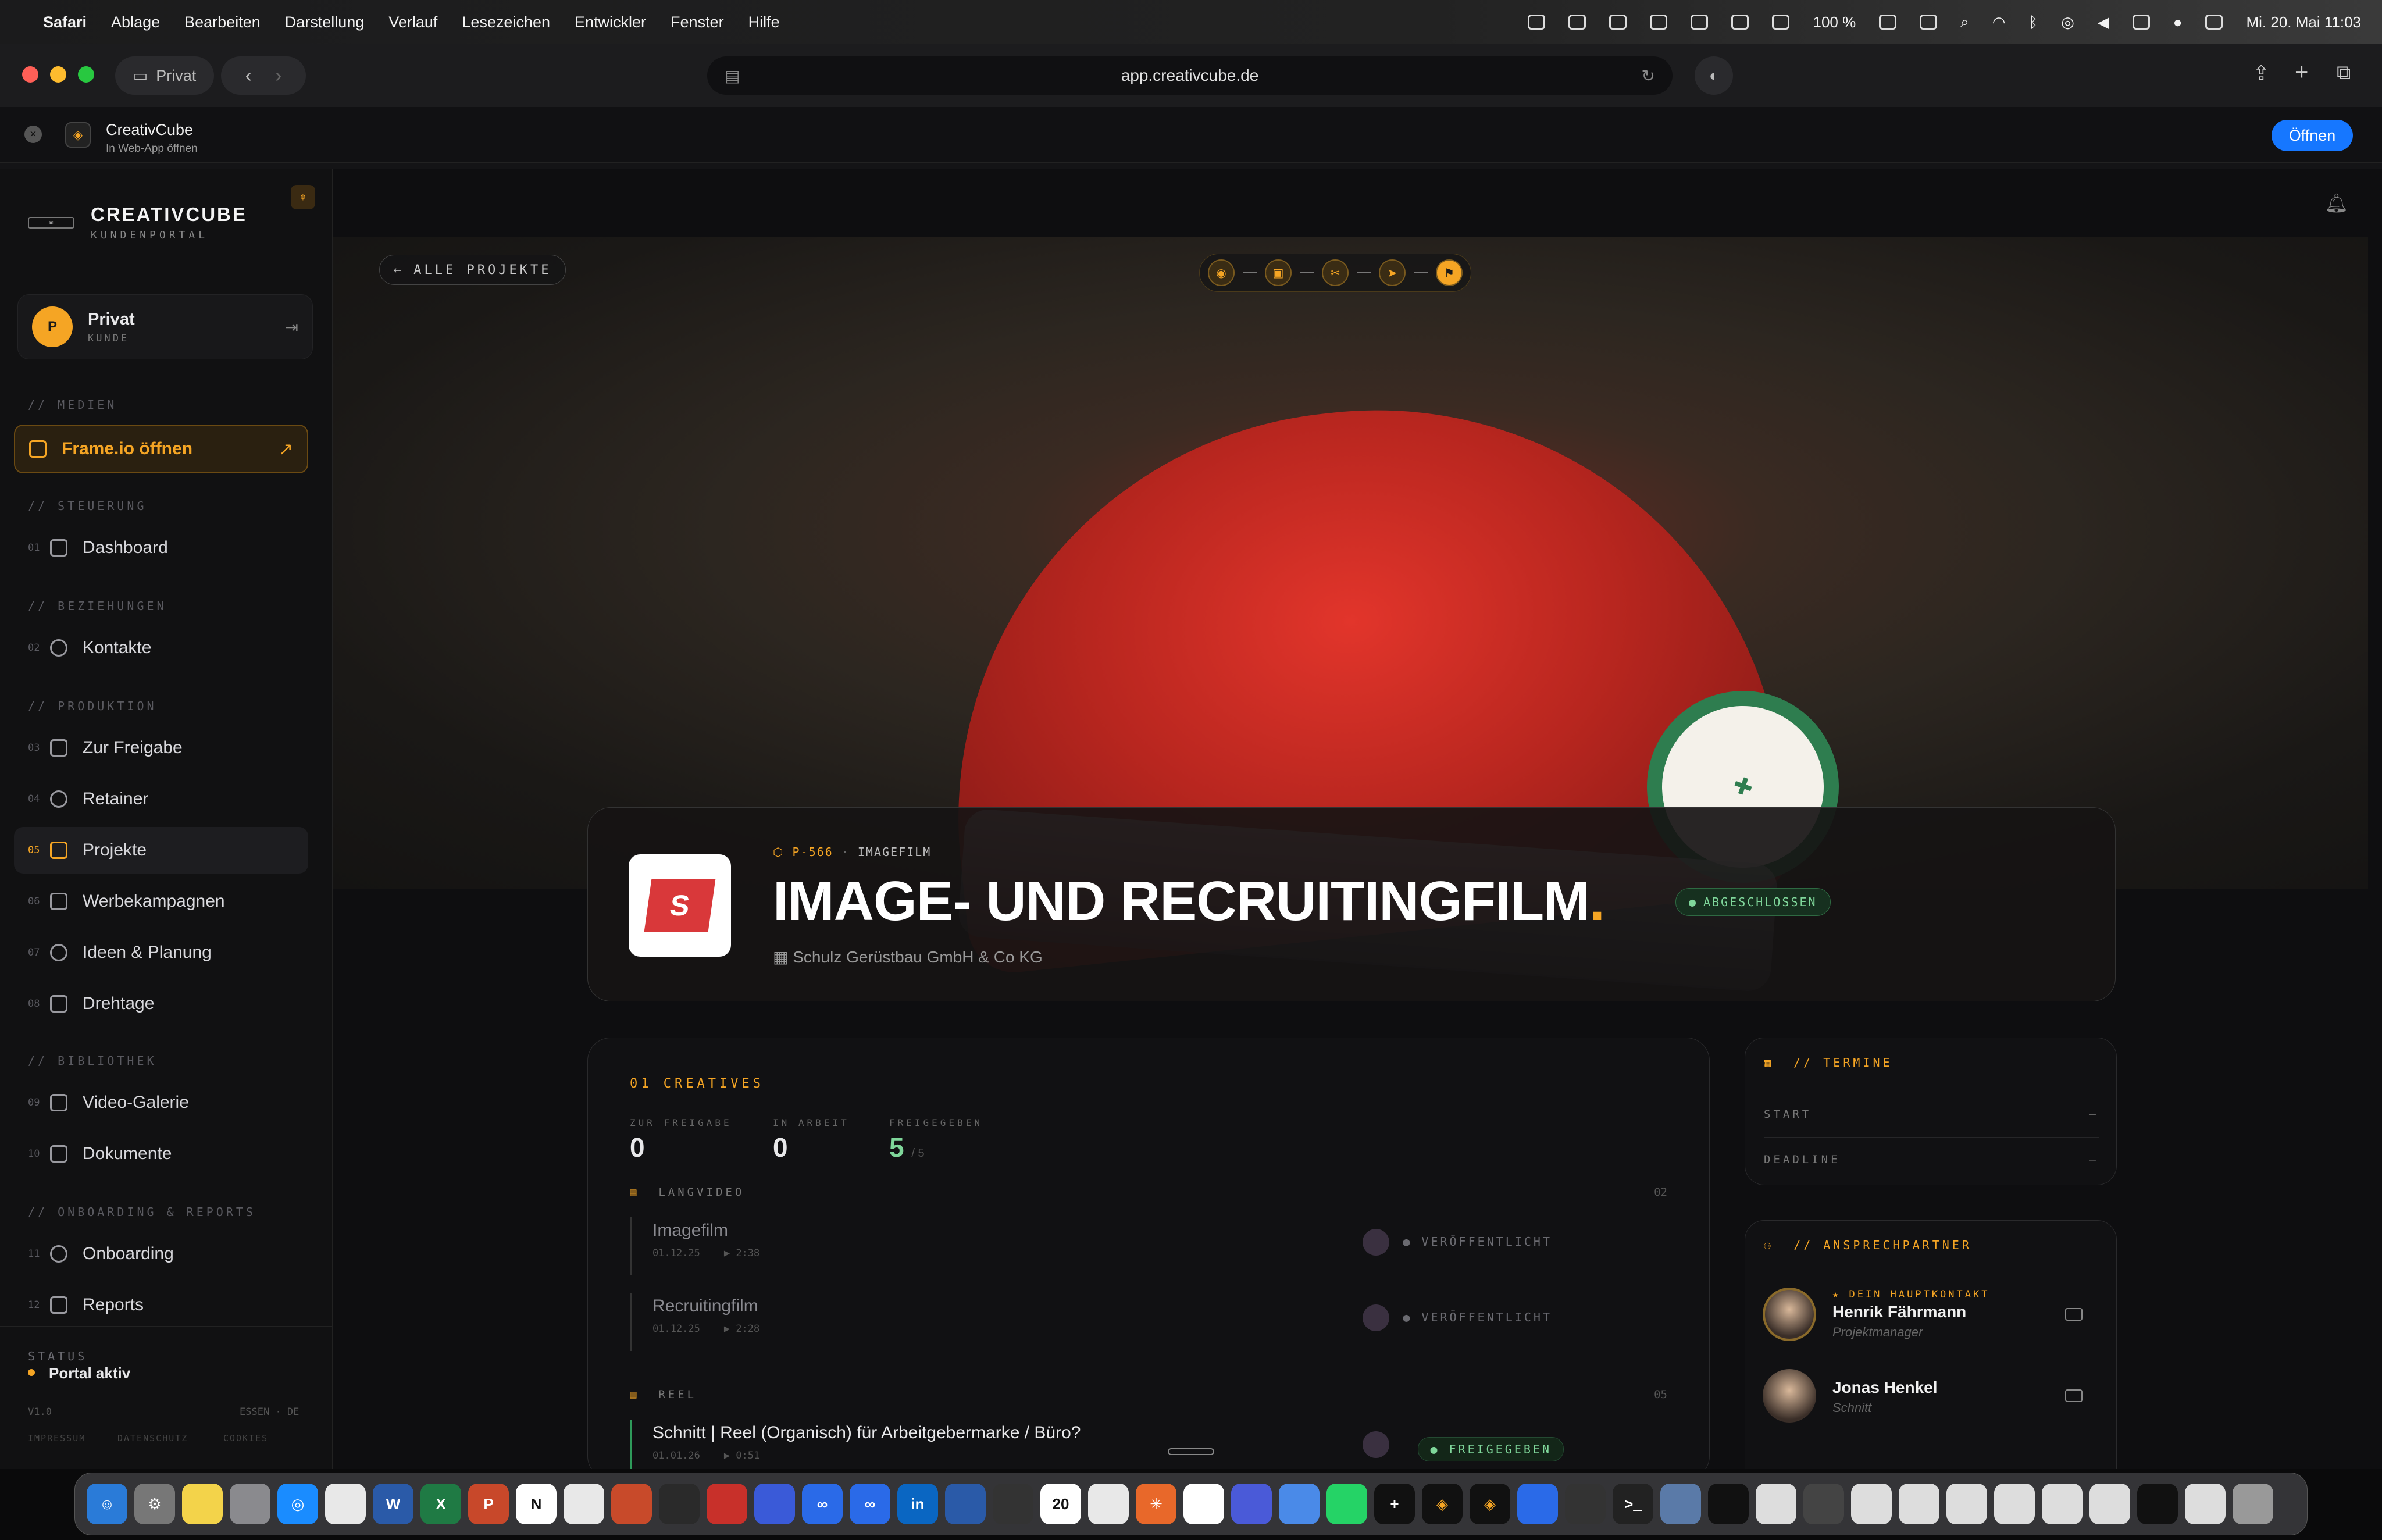 Image resolution: width=2382 pixels, height=1540 pixels. Describe the element at coordinates (154, 1504) in the screenshot. I see `system-settings-icon: ⚙` at that location.